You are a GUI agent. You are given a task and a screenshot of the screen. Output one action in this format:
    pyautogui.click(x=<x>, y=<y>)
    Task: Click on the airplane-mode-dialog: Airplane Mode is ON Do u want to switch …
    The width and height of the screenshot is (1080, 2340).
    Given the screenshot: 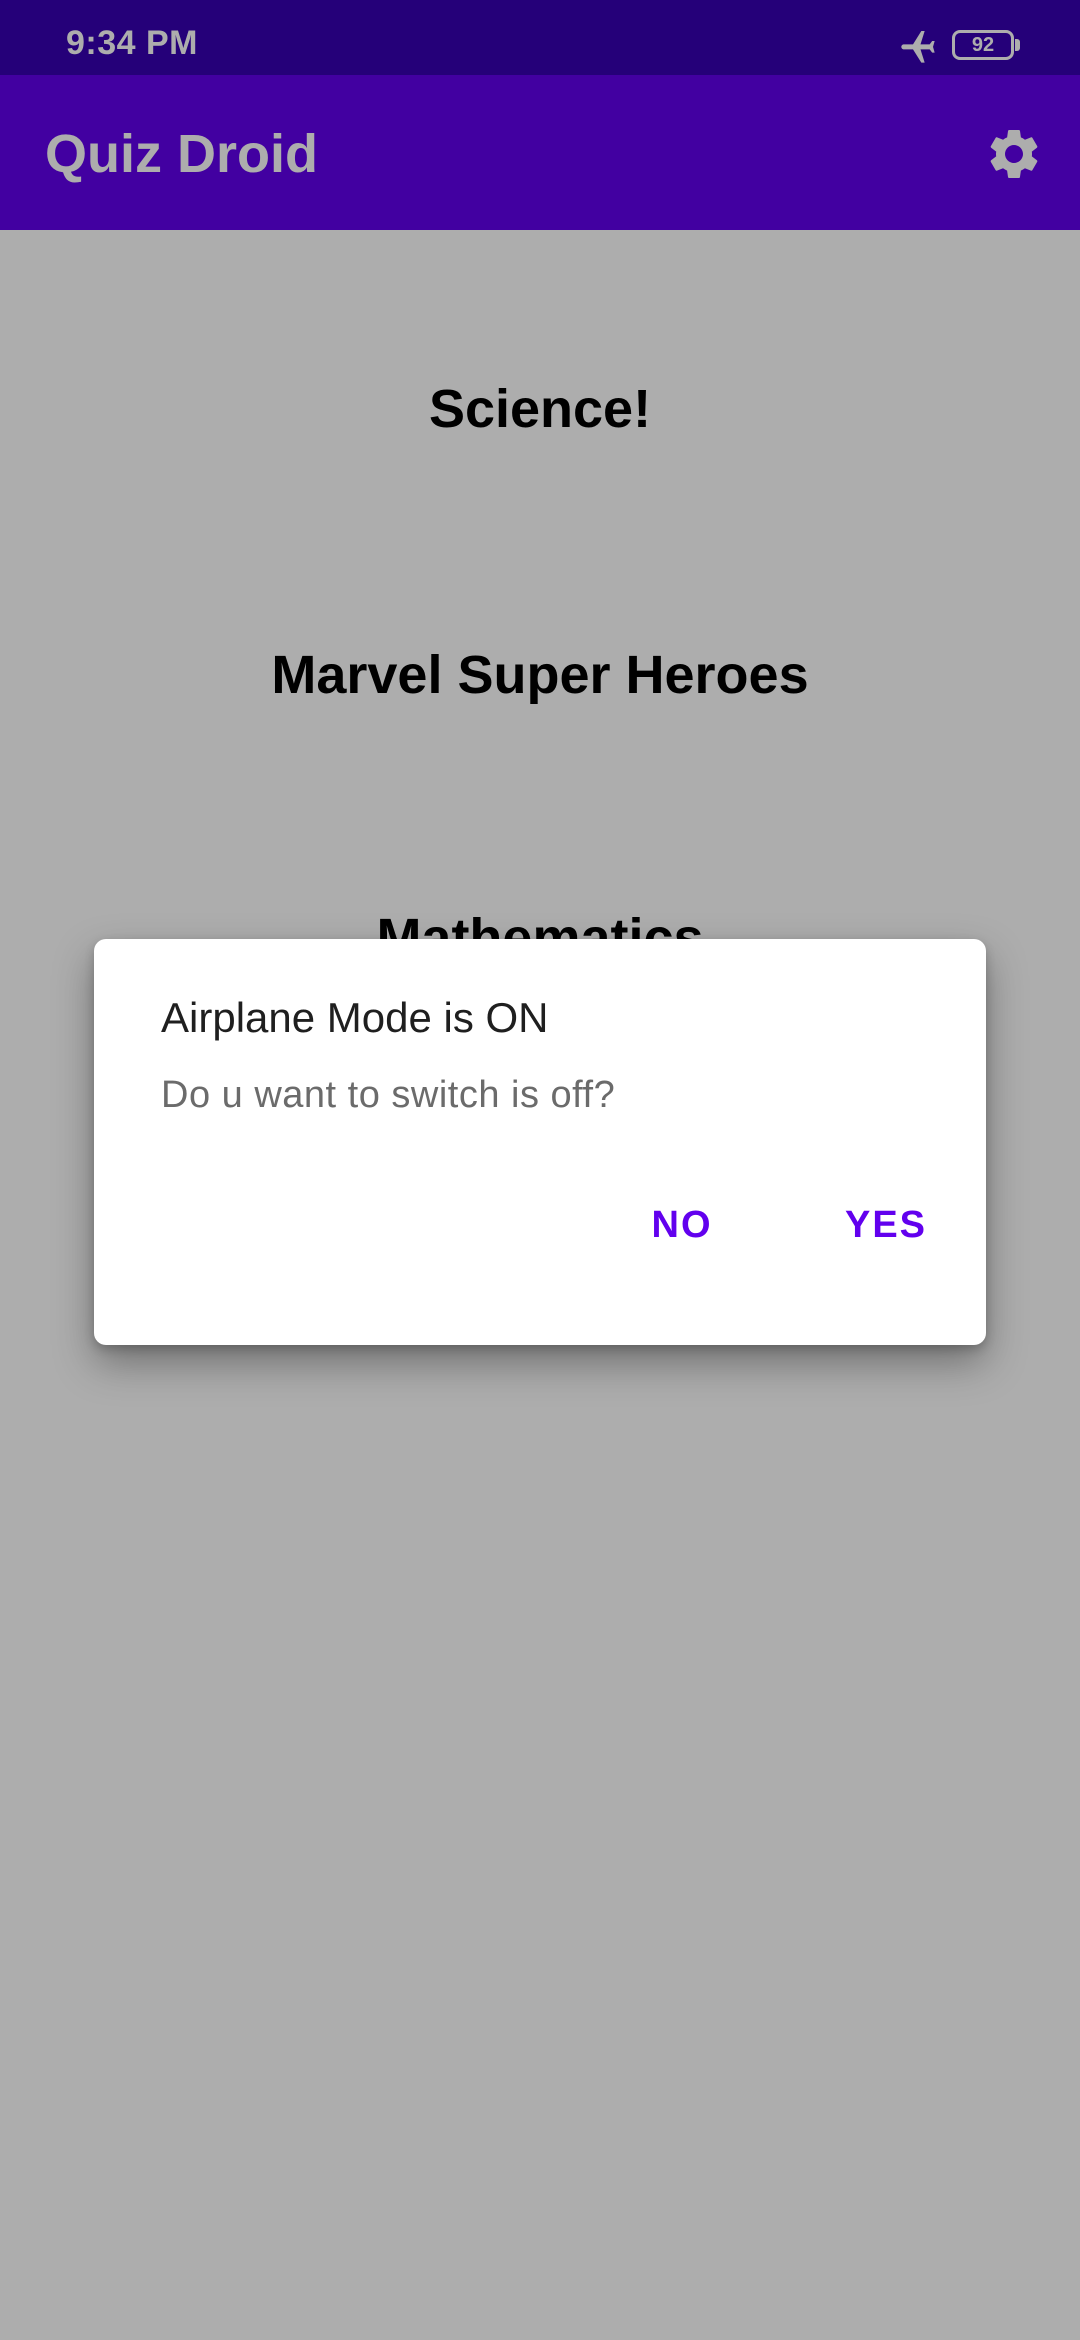 What is the action you would take?
    pyautogui.click(x=540, y=1142)
    